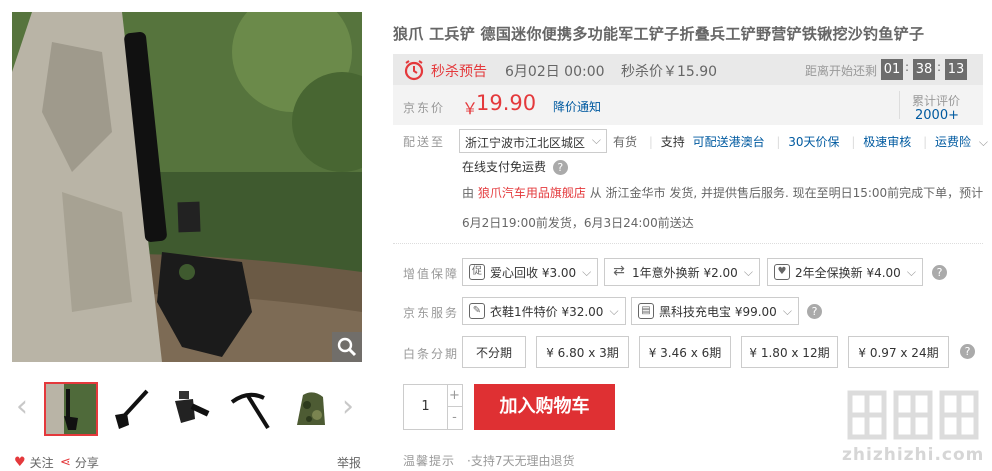 This screenshot has height=471, width=992. What do you see at coordinates (431, 274) in the screenshot?
I see `value-added-label: 增值保障` at bounding box center [431, 274].